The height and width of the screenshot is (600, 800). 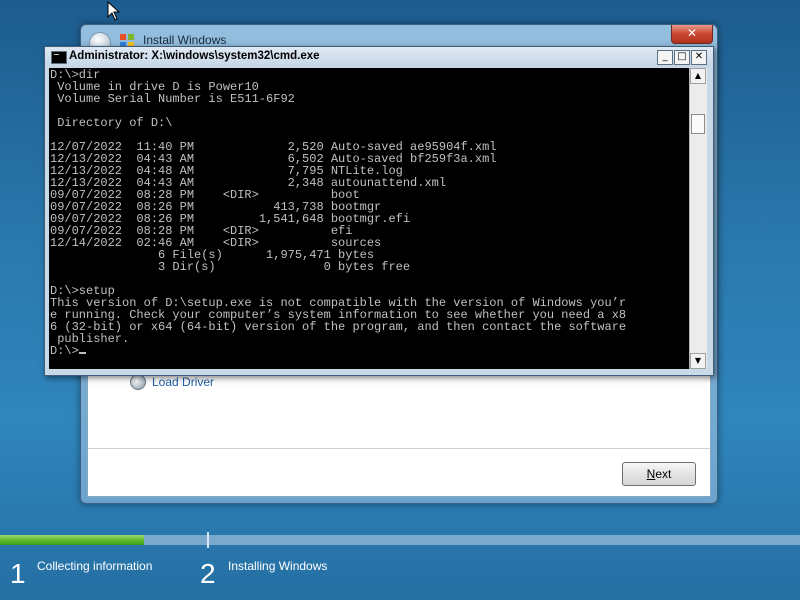 I want to click on disc-icon, so click(x=138, y=382).